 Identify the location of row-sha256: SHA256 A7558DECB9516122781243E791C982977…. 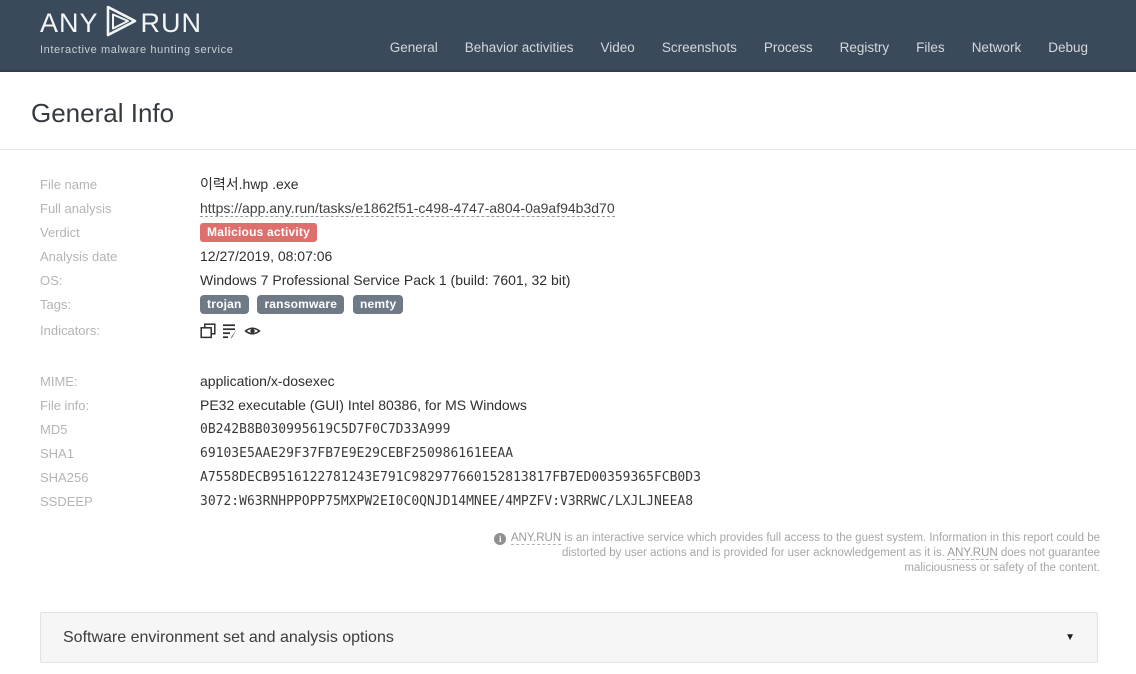
(588, 477).